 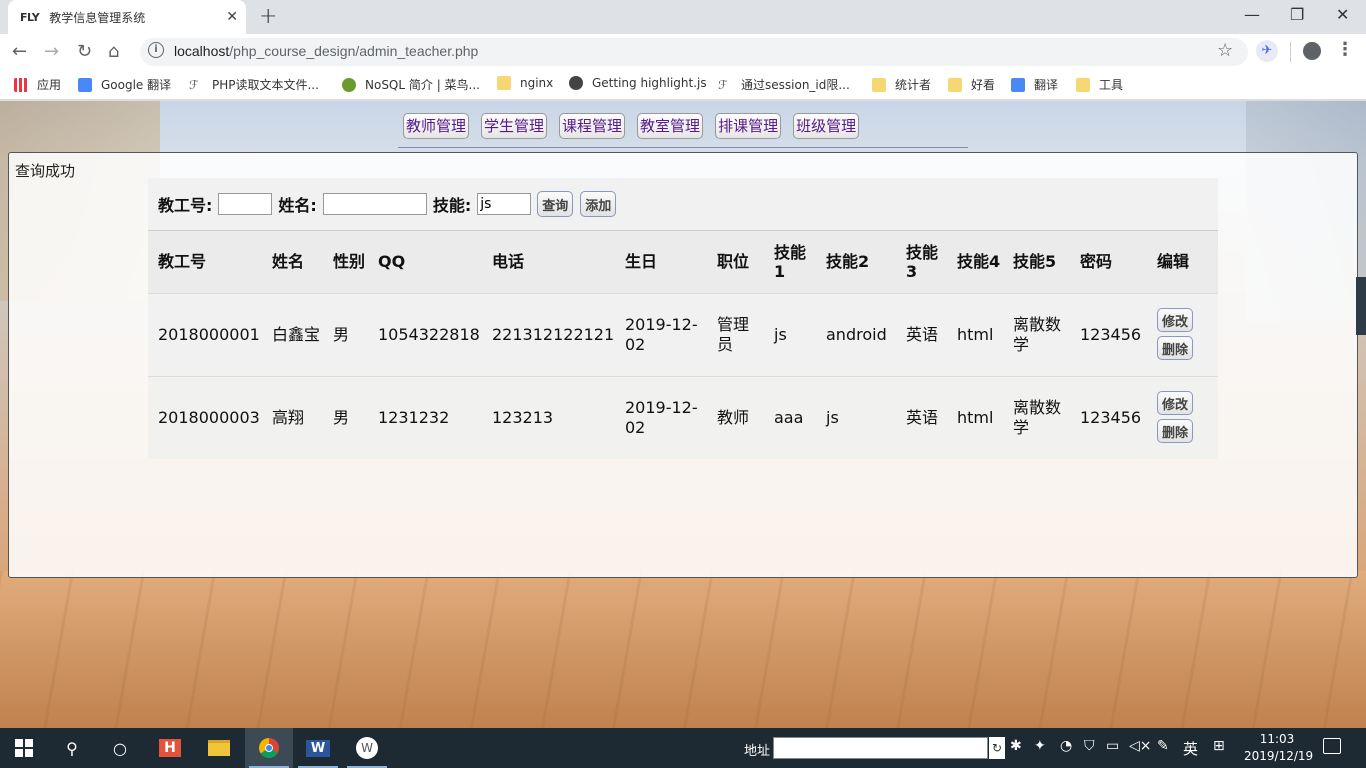 I want to click on clock-date: 2019/12/19, so click(x=1279, y=756).